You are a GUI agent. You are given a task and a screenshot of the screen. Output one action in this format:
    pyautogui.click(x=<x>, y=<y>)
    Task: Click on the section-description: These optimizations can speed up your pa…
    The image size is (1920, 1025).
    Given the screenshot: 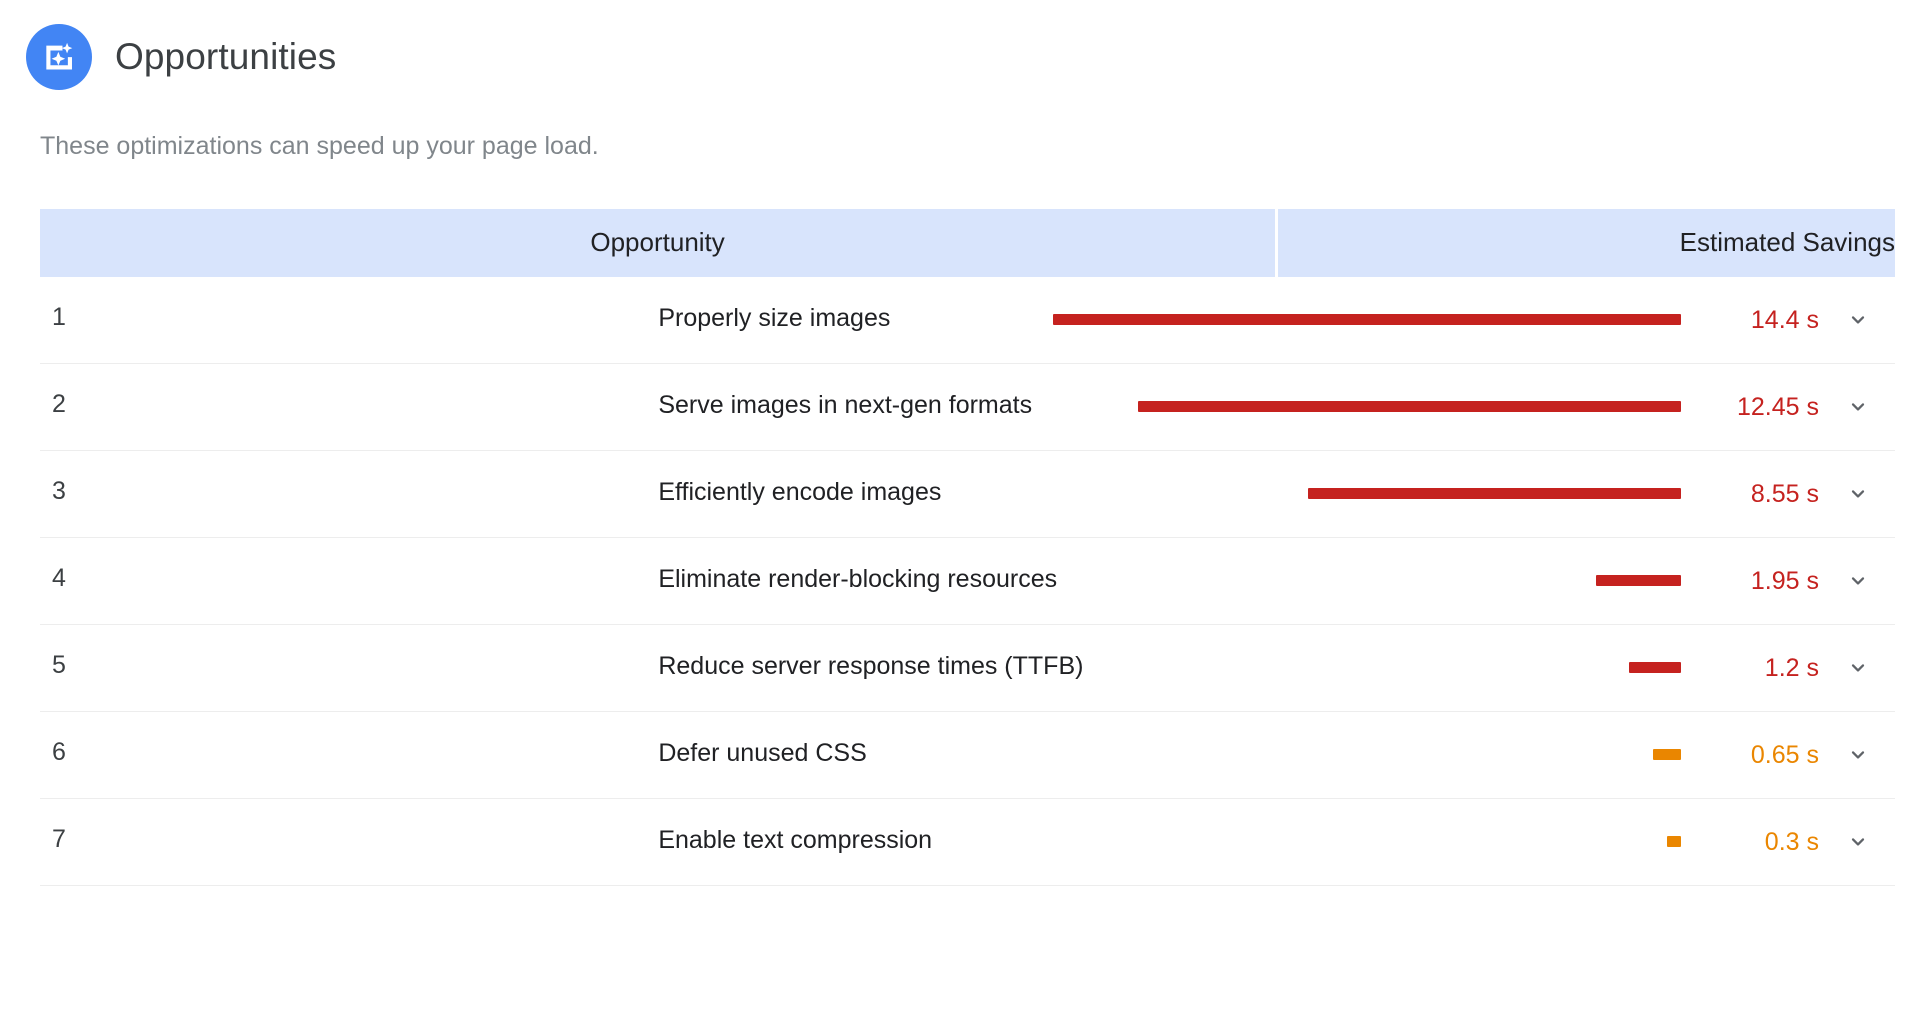 What is the action you would take?
    pyautogui.click(x=319, y=146)
    